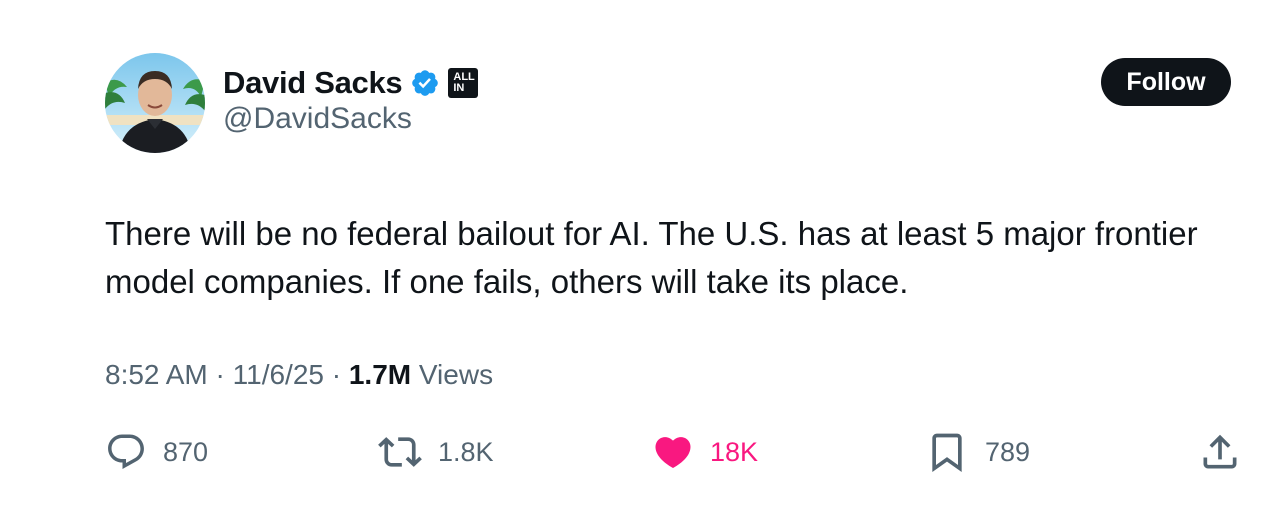  What do you see at coordinates (436, 452) in the screenshot?
I see `repost-button: 1.8K` at bounding box center [436, 452].